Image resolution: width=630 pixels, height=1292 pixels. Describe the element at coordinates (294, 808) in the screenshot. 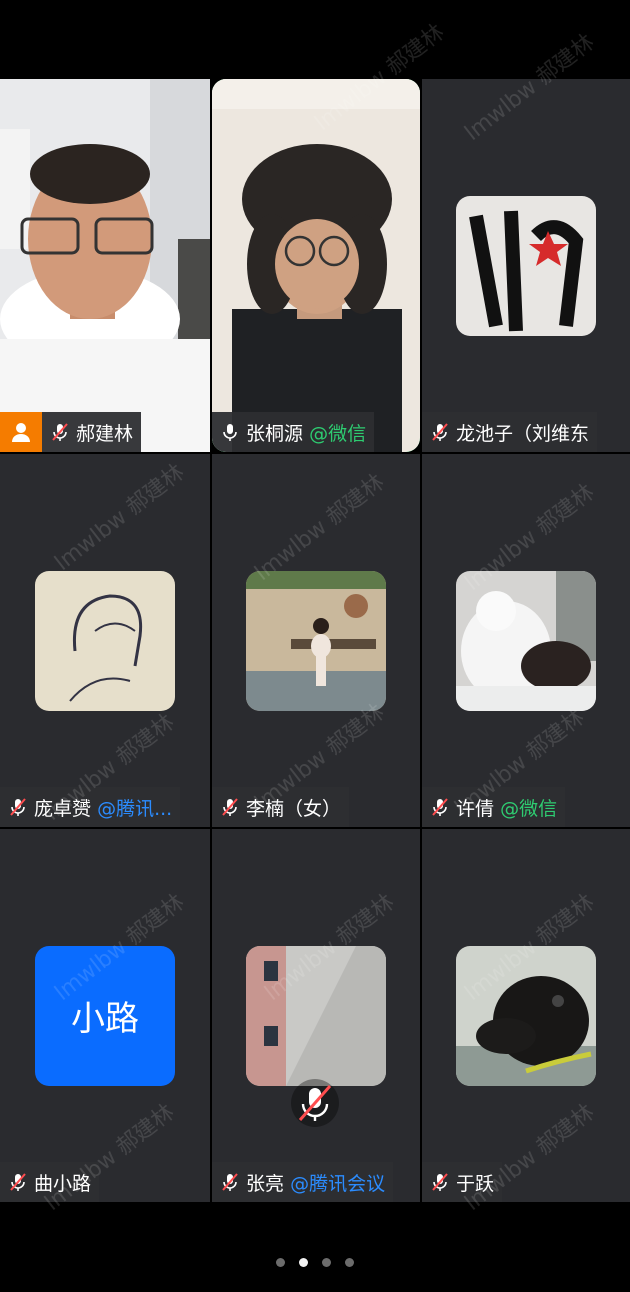

I see `participant-name: 李楠（女）` at that location.